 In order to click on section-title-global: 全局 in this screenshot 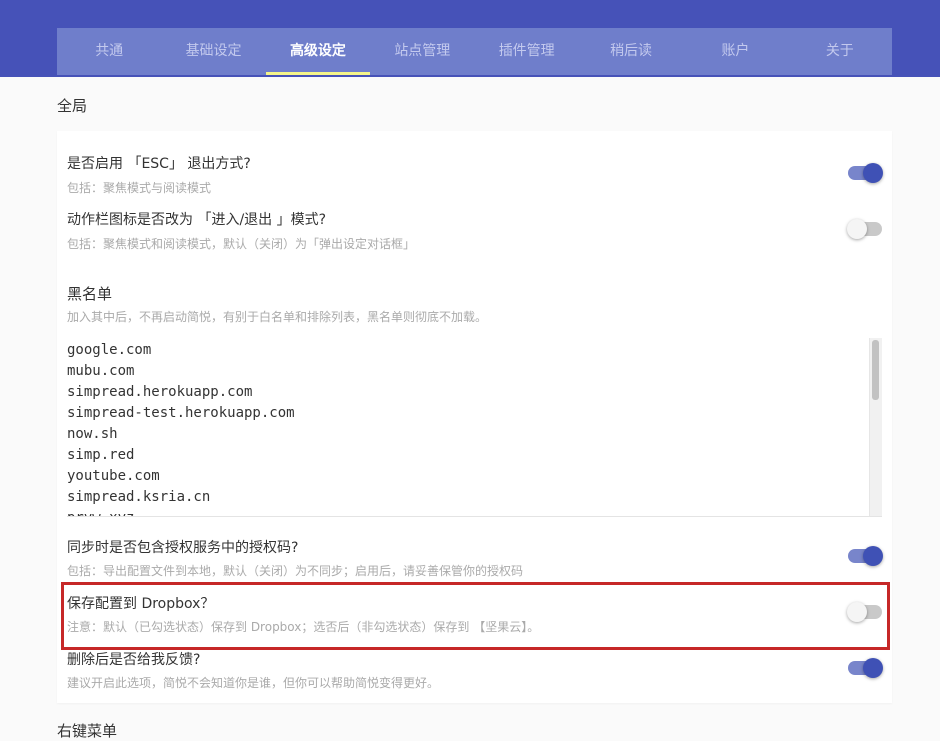, I will do `click(72, 106)`.